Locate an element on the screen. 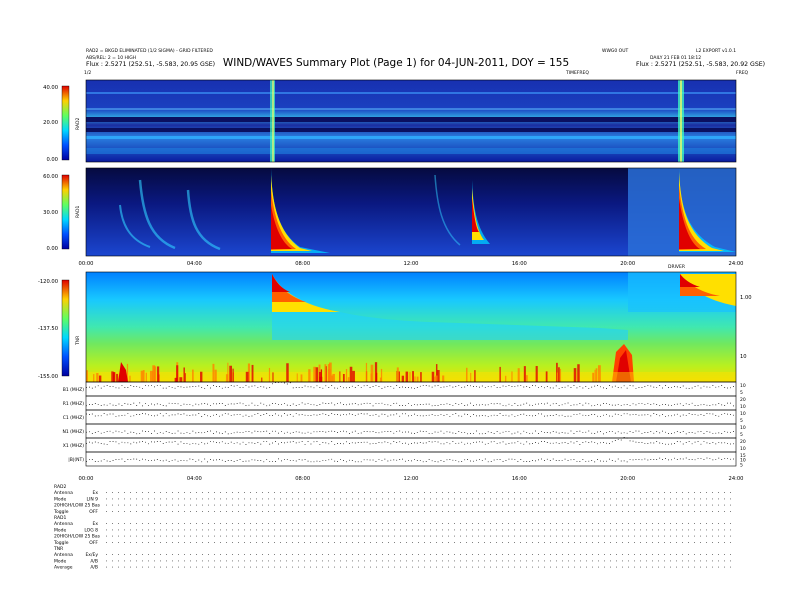 The image size is (792, 612). tnr-right-tick-1: 1.00 is located at coordinates (746, 298).